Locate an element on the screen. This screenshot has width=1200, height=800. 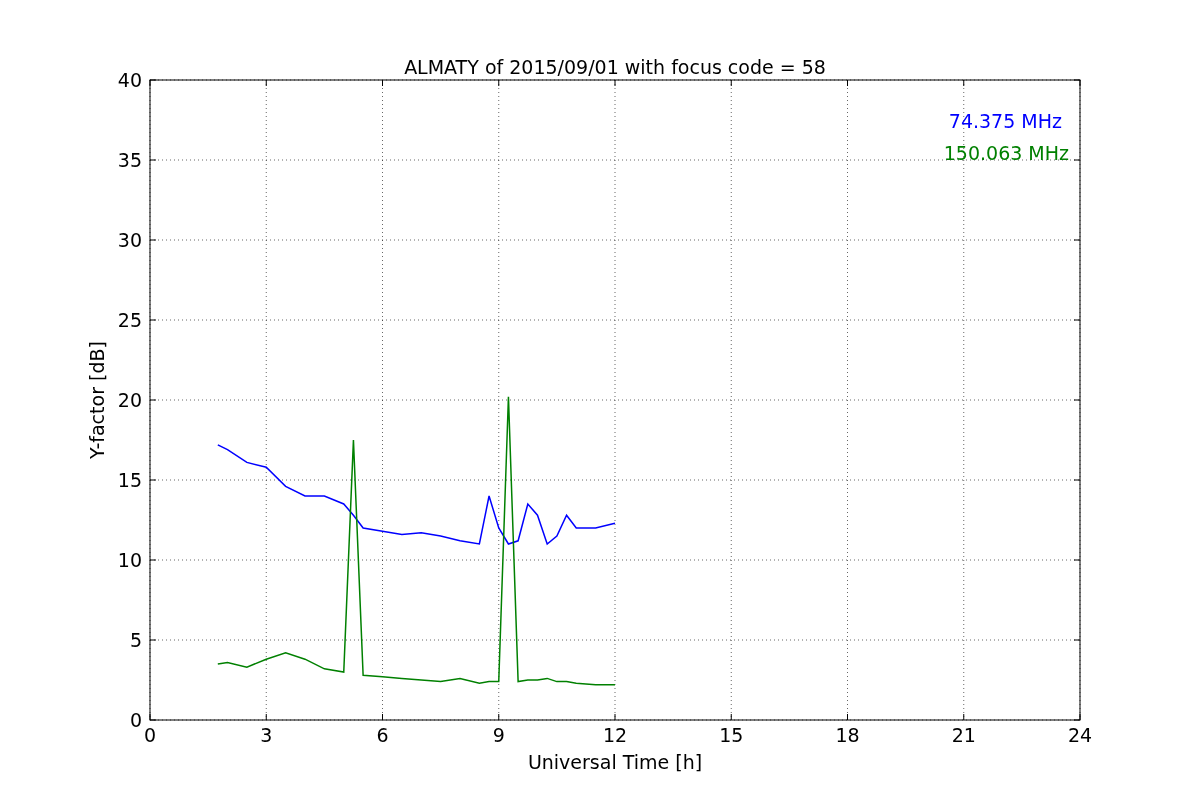
x-tick-label: 3 is located at coordinates (266, 735).